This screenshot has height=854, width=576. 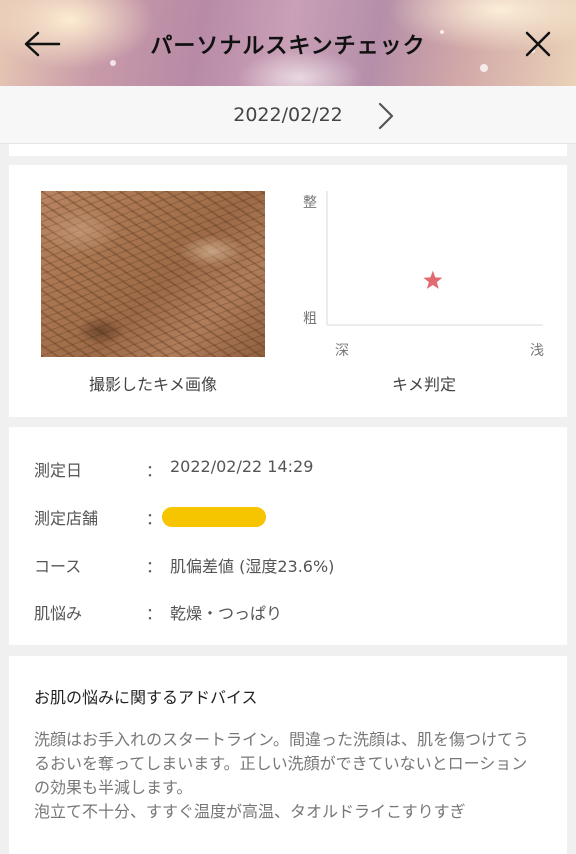 What do you see at coordinates (58, 470) in the screenshot?
I see `info-label: 測定日` at bounding box center [58, 470].